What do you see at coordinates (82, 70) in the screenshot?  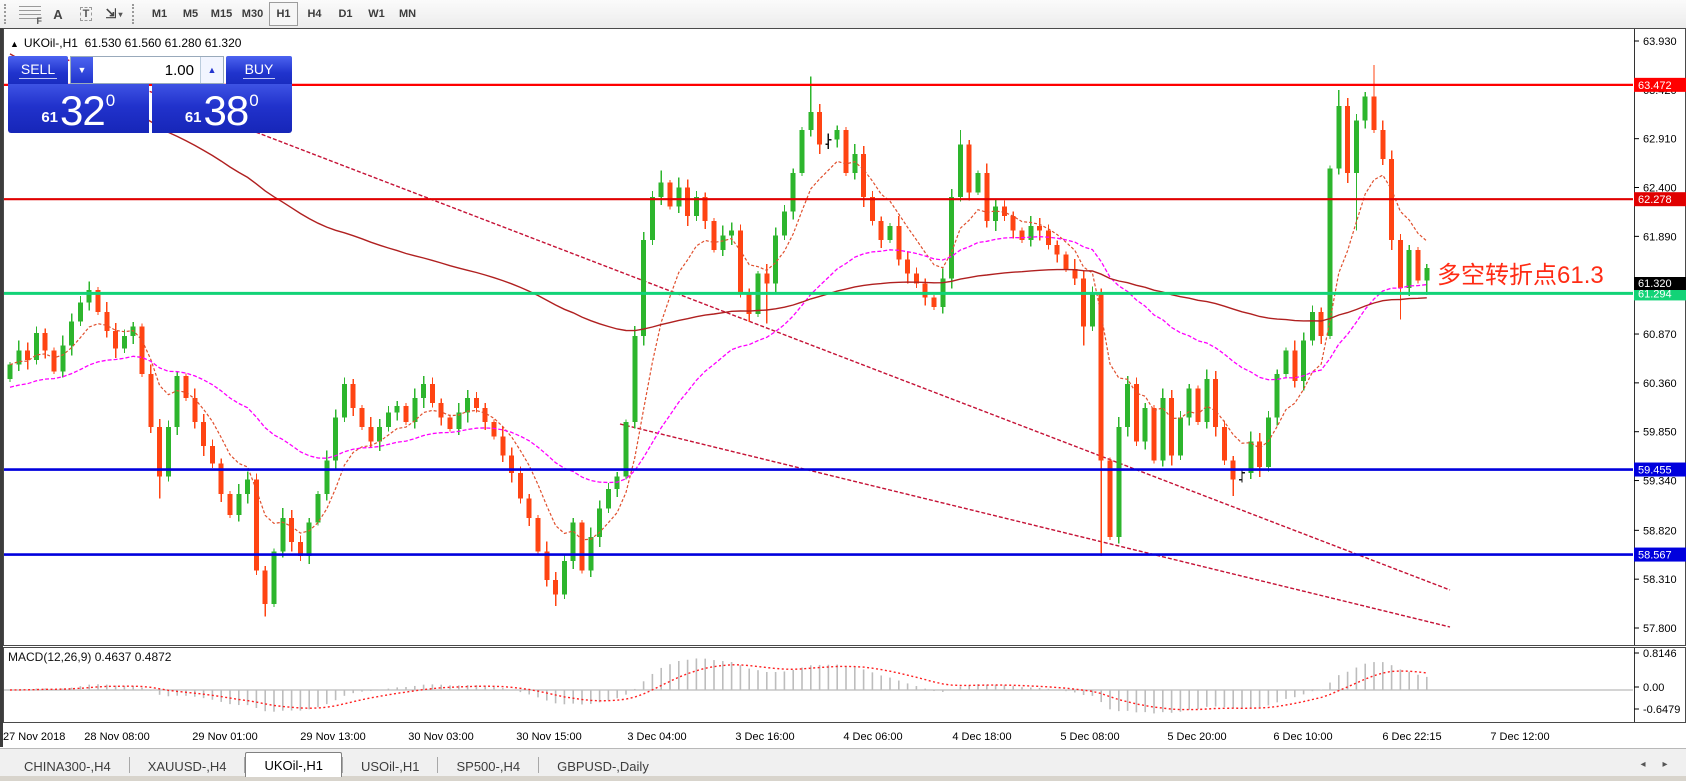 I see `volume-decrease-button: ▼` at bounding box center [82, 70].